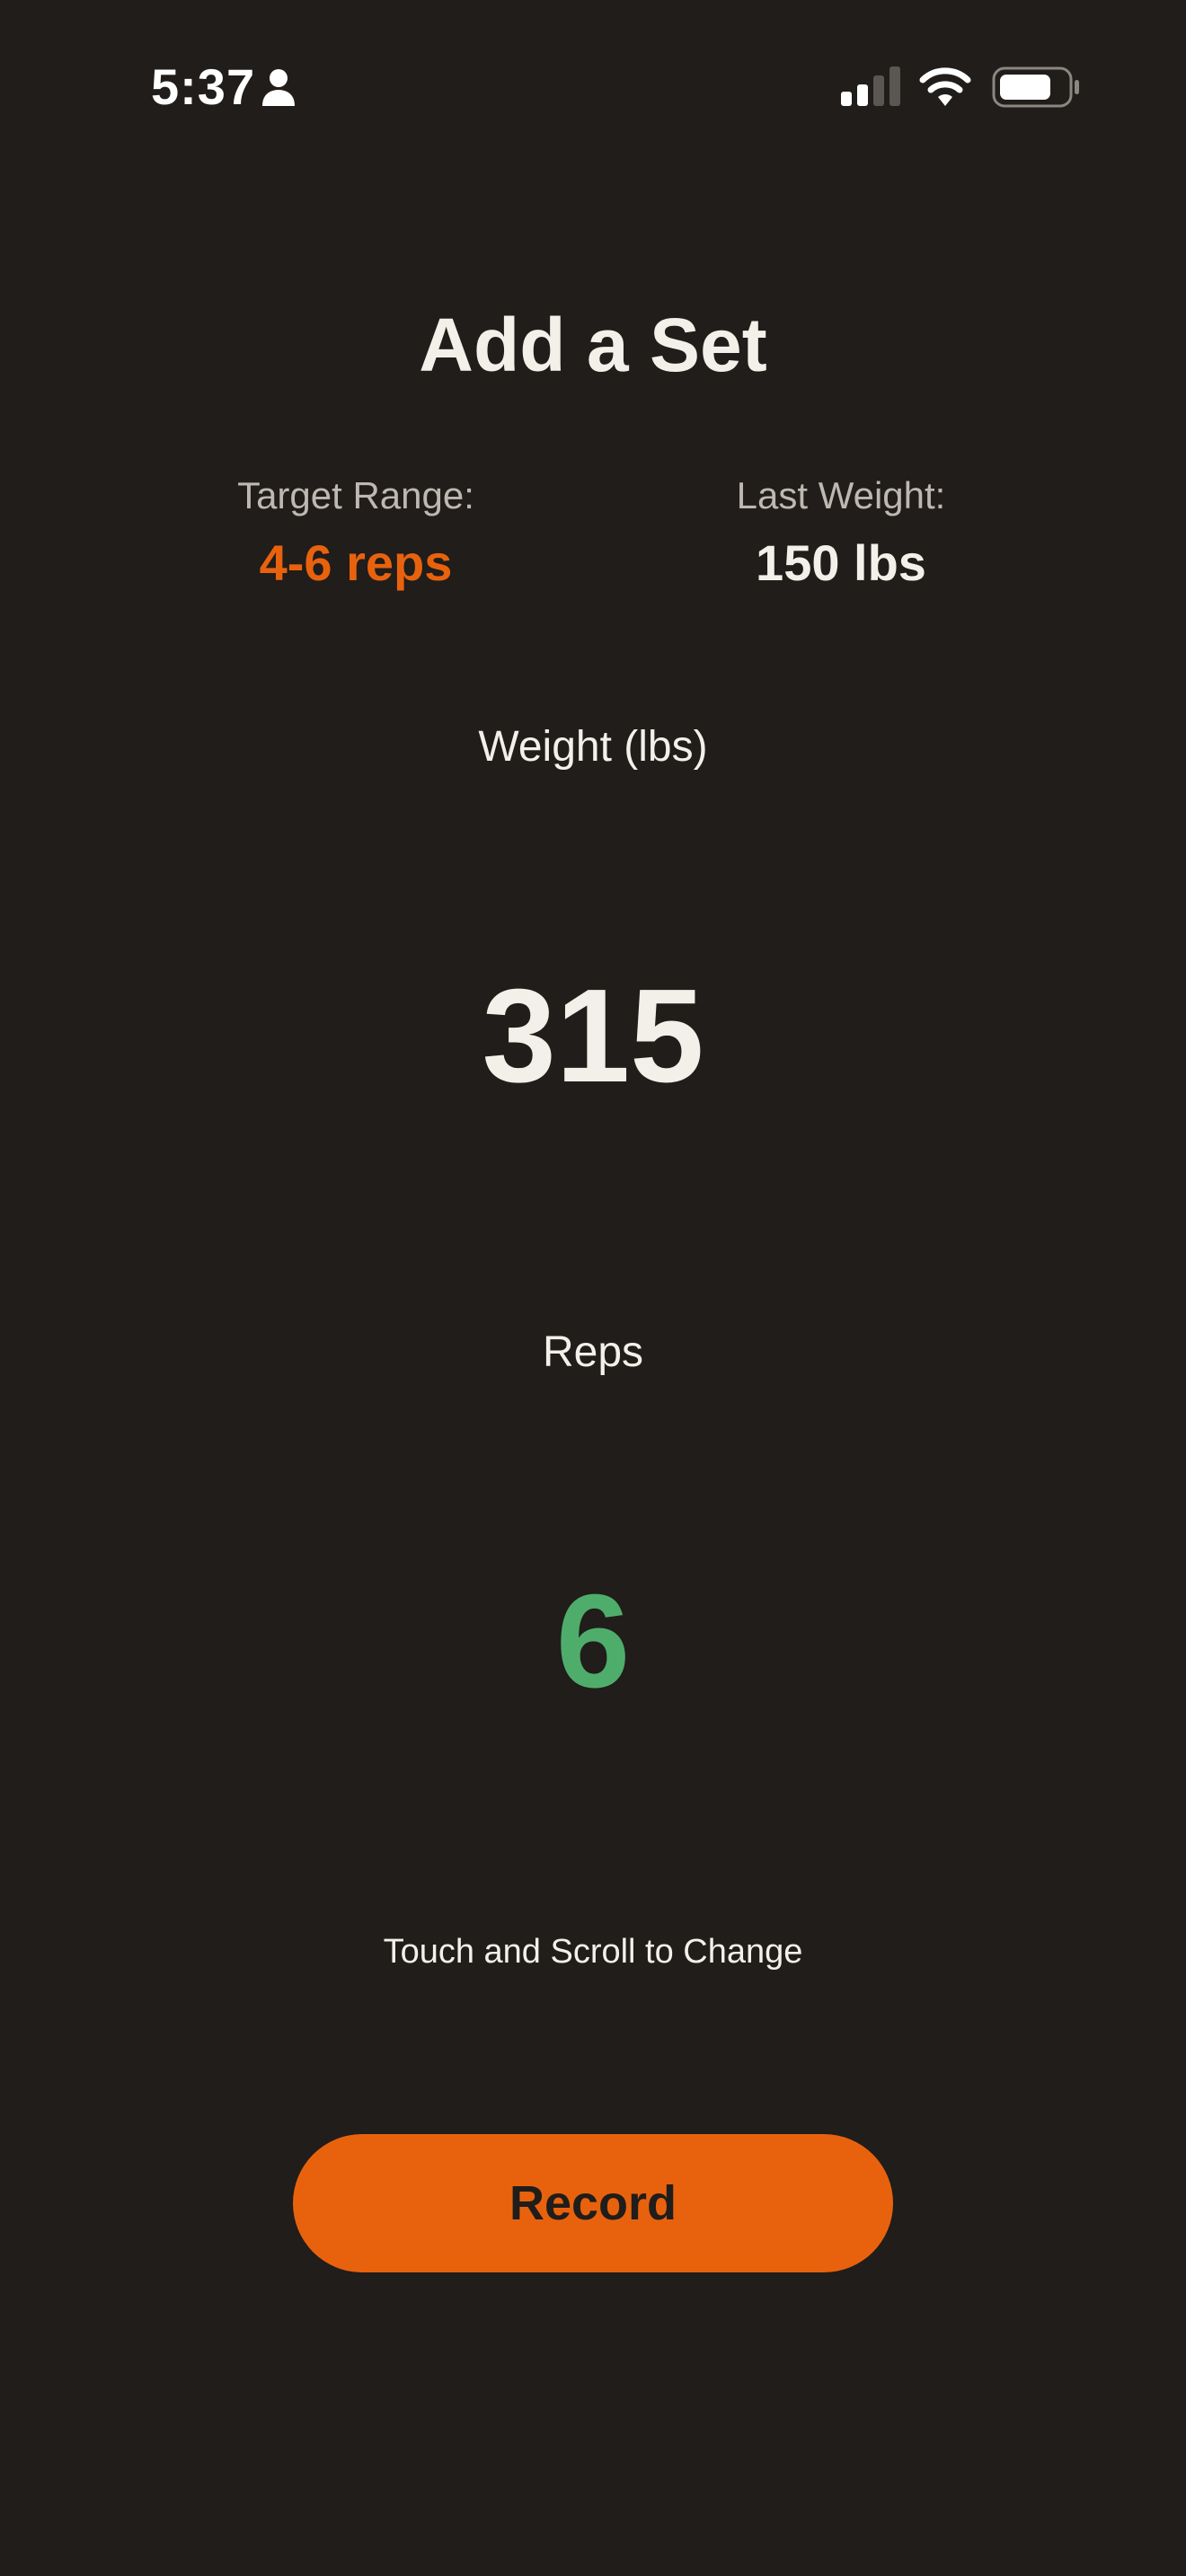 This screenshot has height=2576, width=1186. I want to click on weight-label: Weight (lbs), so click(593, 747).